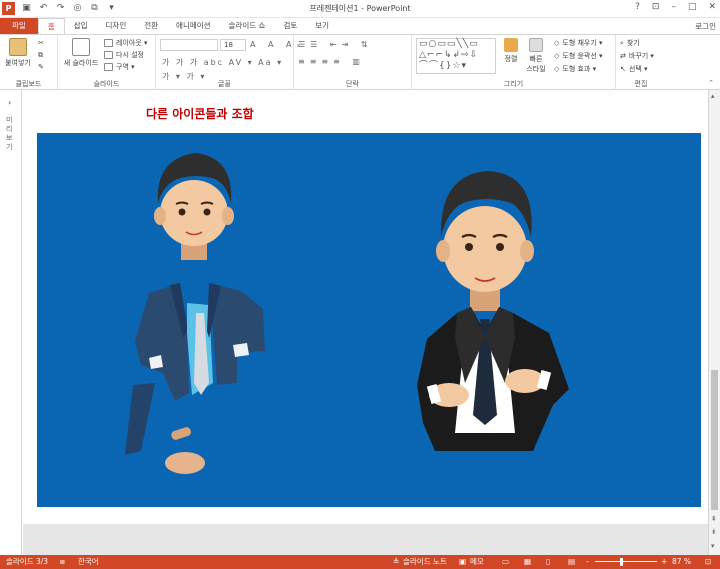 The height and width of the screenshot is (569, 720). Describe the element at coordinates (622, 42) in the screenshot. I see `find-icon: ⌕` at that location.